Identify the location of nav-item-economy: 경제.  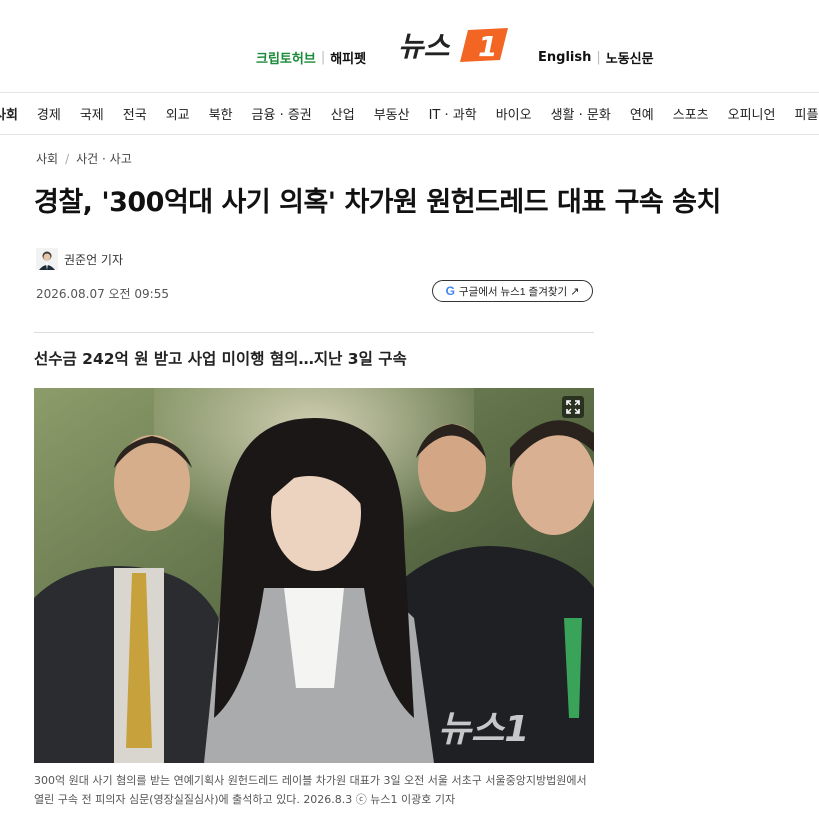
(49, 113).